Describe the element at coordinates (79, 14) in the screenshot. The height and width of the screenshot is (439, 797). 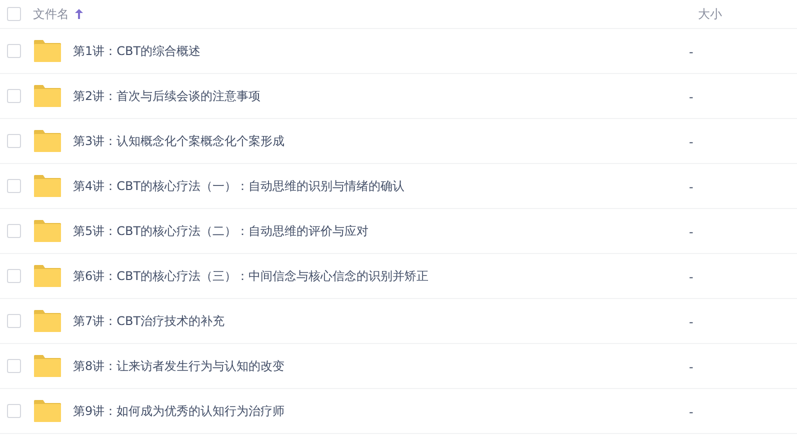
I see `sort-arrow-icon` at that location.